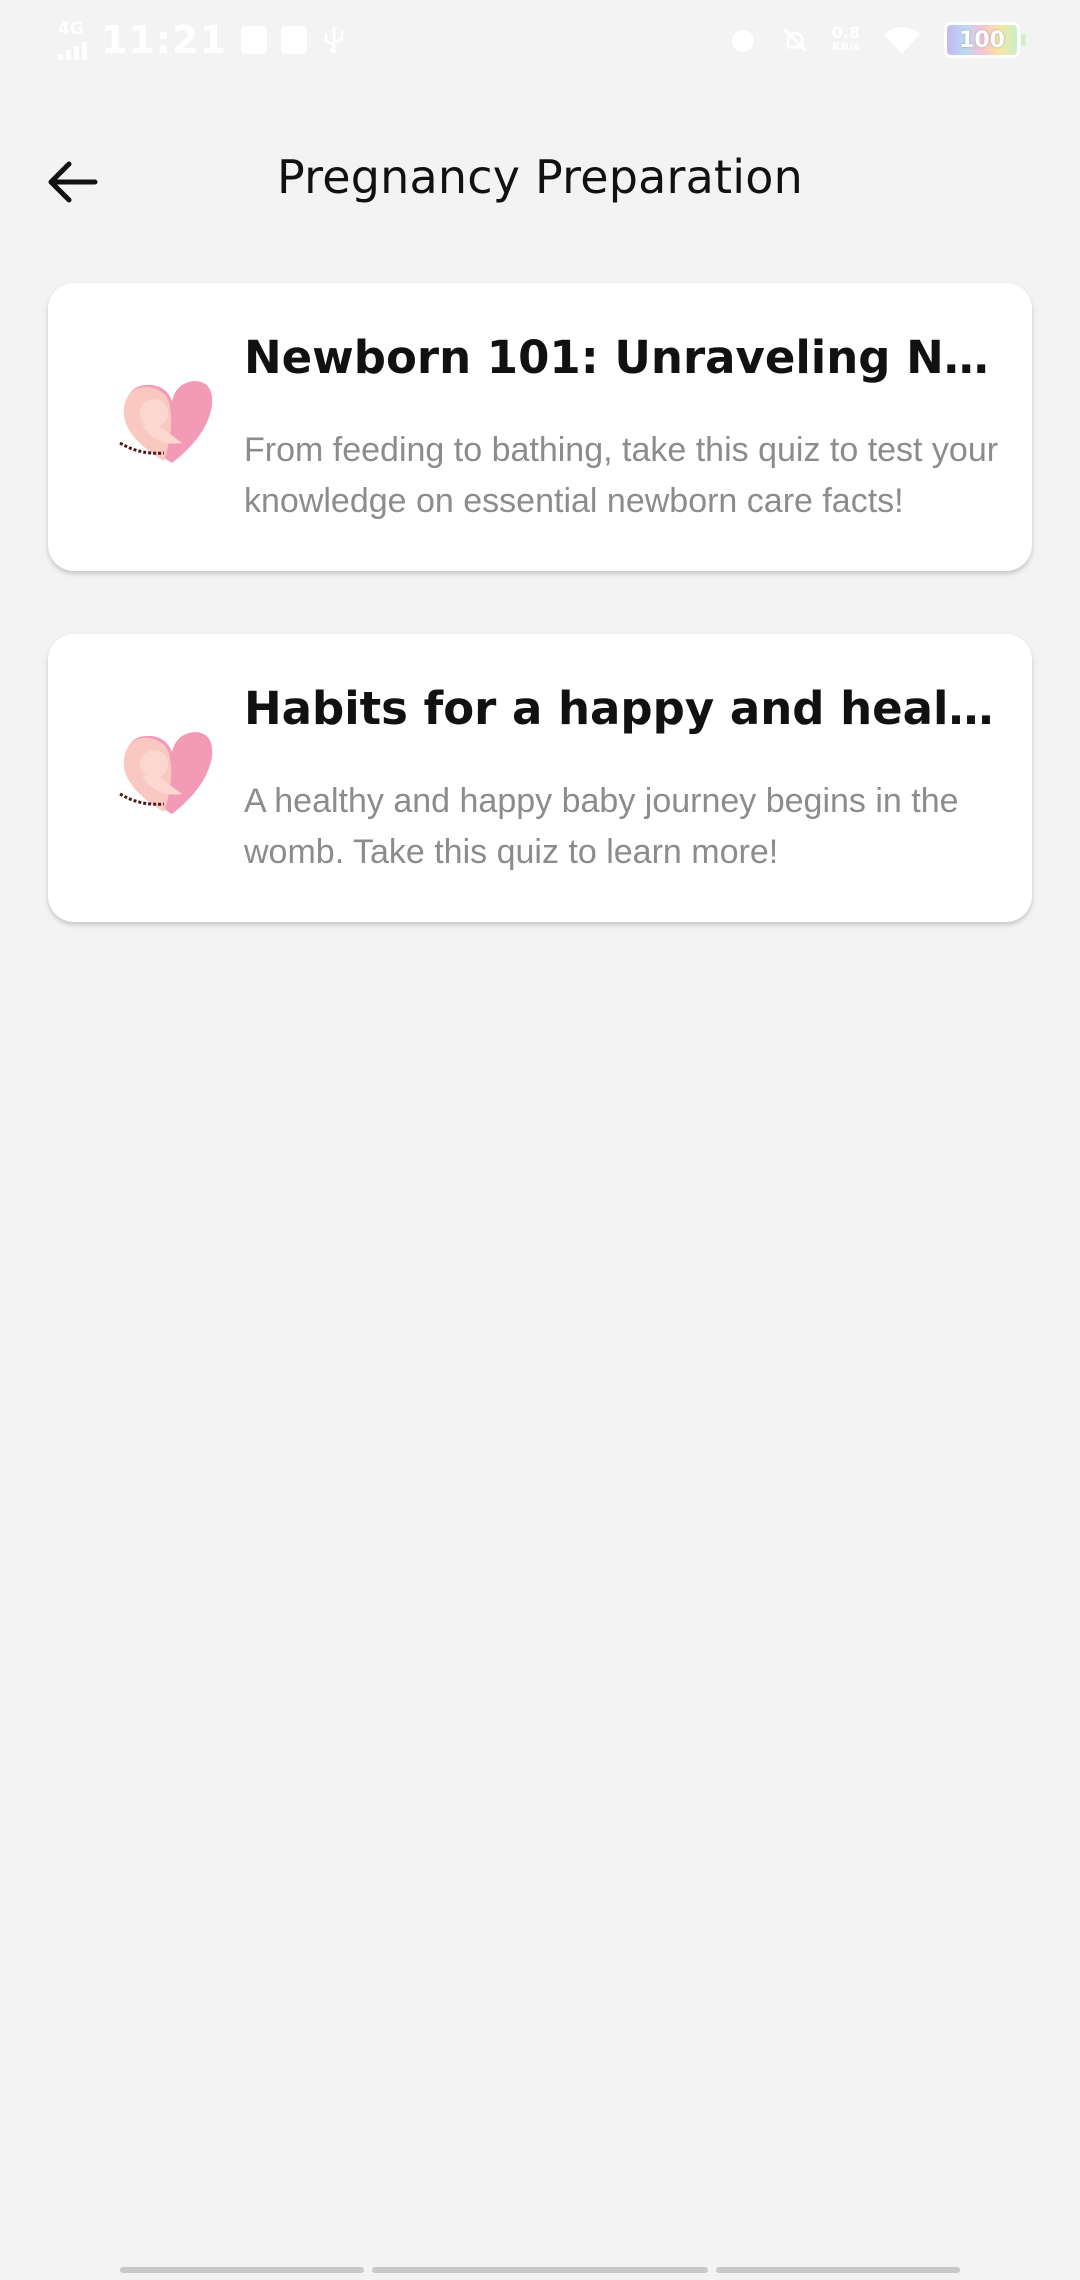 The height and width of the screenshot is (2280, 1080). I want to click on battery-level: 100, so click(982, 40).